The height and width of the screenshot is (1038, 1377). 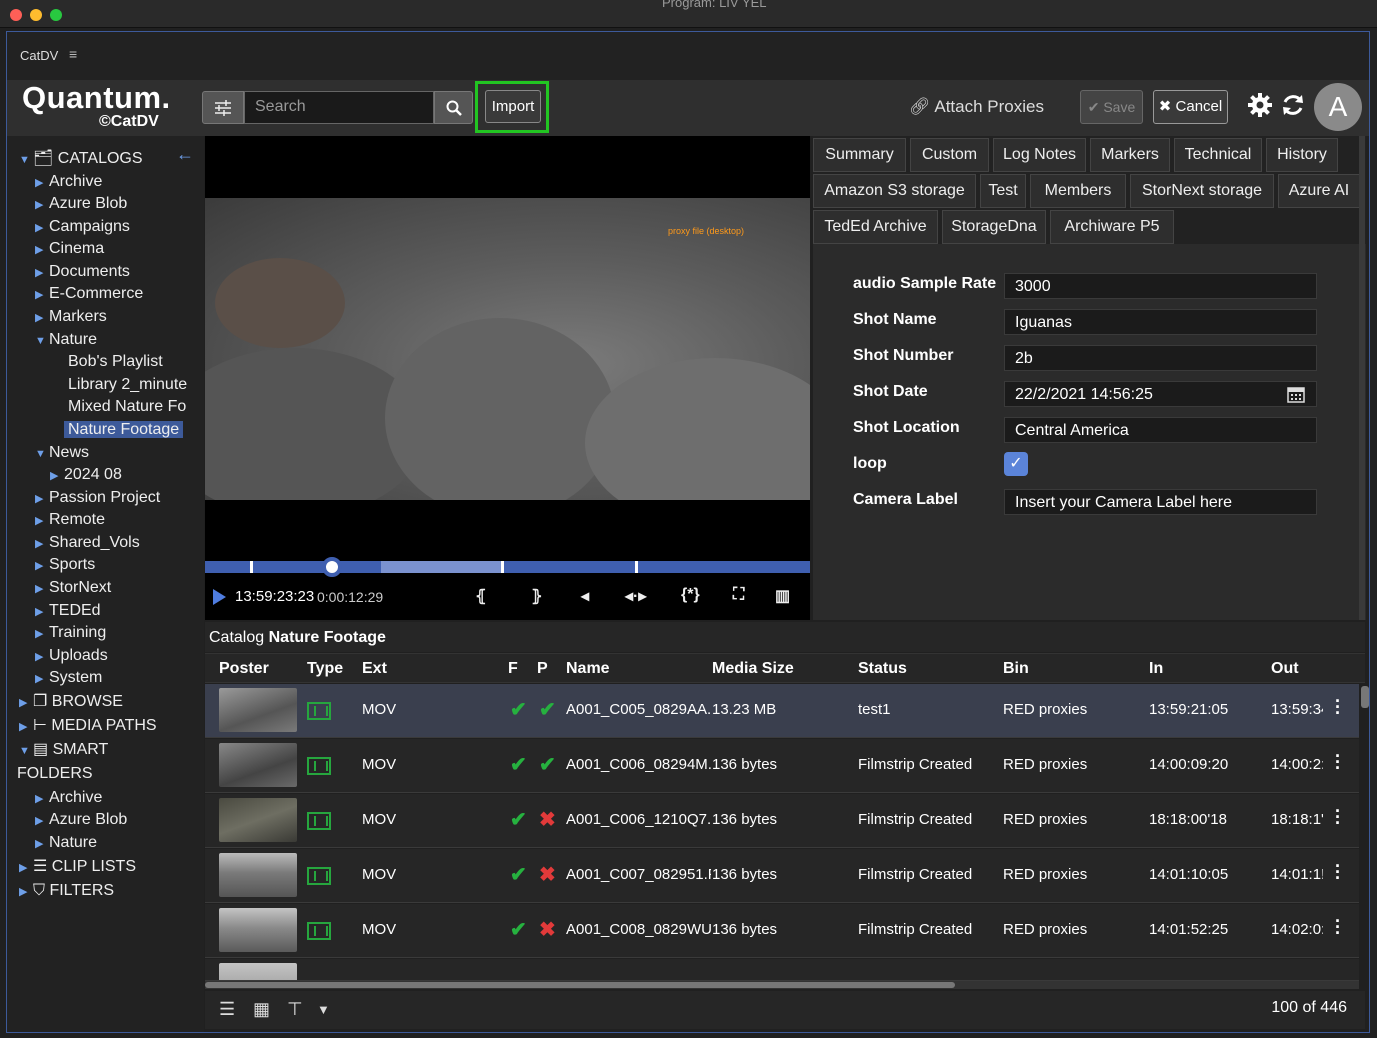 I want to click on view-dropdown-icon: ▼, so click(x=323, y=1009).